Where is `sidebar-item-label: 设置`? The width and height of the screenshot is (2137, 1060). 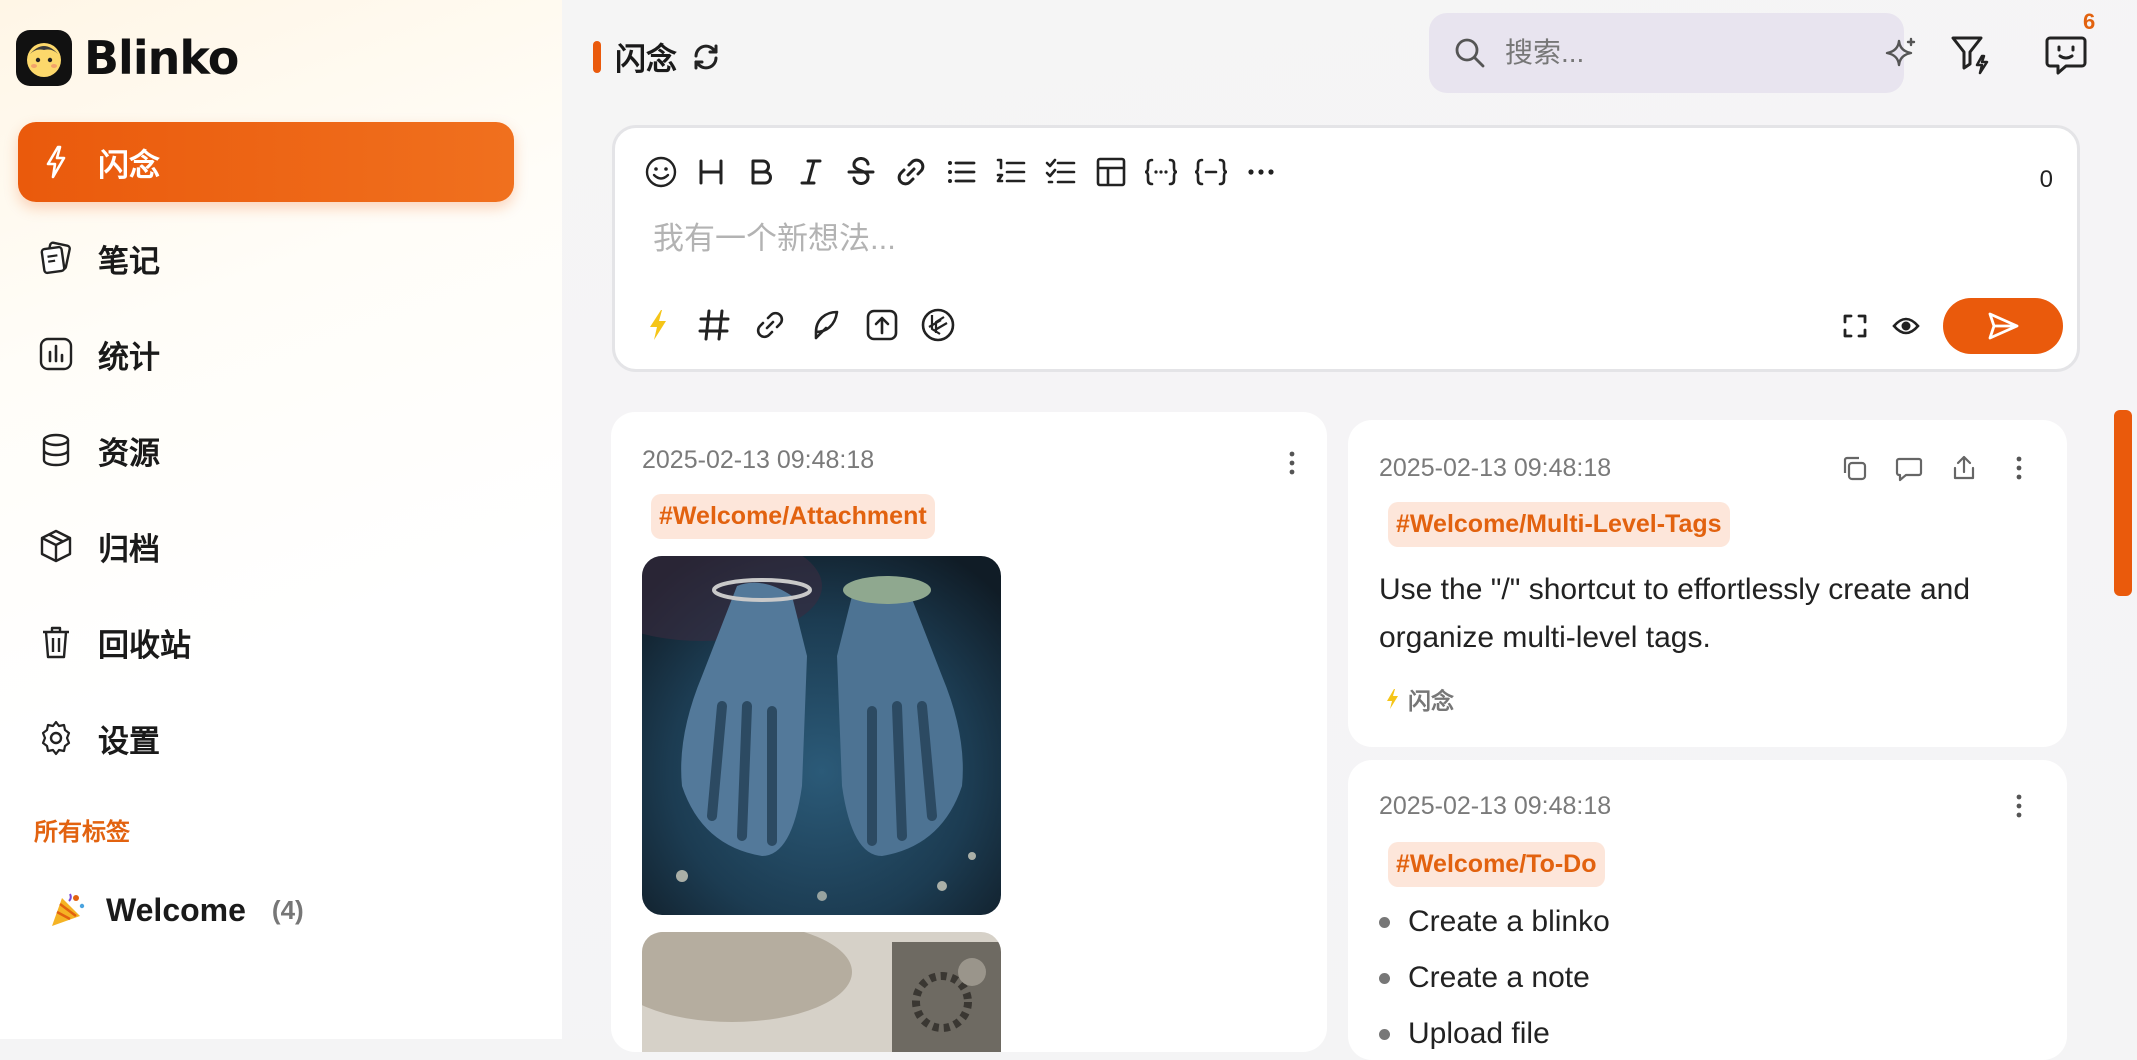 sidebar-item-label: 设置 is located at coordinates (129, 741).